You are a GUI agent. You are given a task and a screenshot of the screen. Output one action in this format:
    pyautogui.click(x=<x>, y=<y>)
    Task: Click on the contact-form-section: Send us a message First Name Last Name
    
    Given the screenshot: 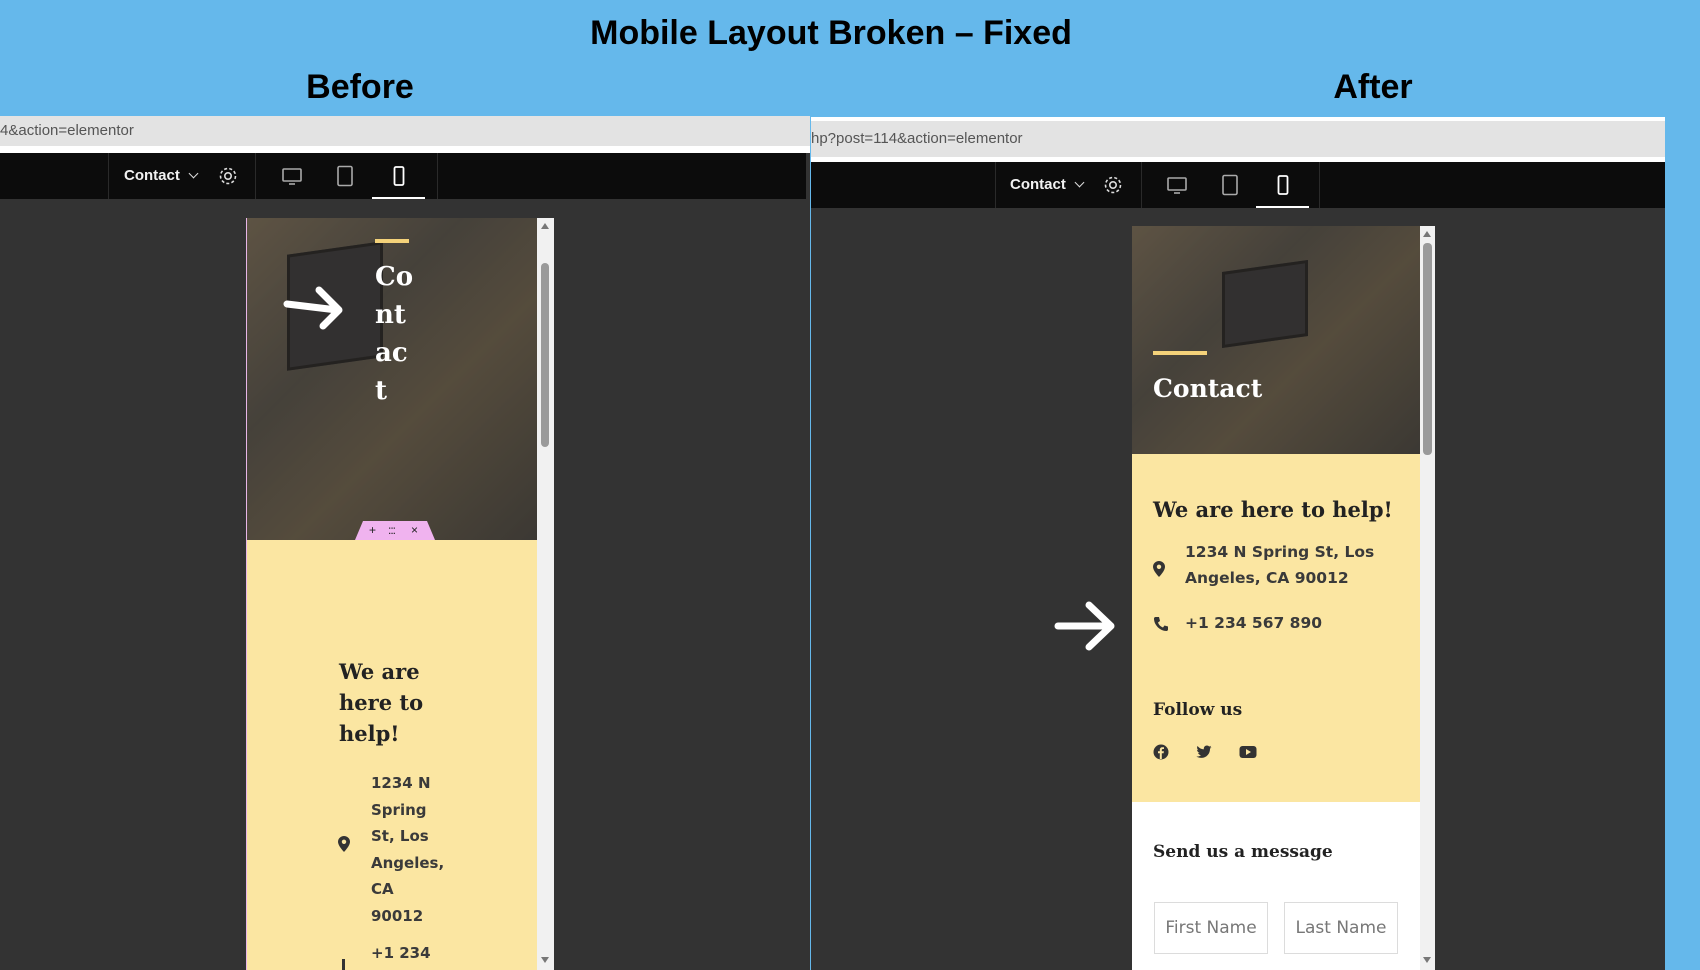 What is the action you would take?
    pyautogui.click(x=1276, y=886)
    